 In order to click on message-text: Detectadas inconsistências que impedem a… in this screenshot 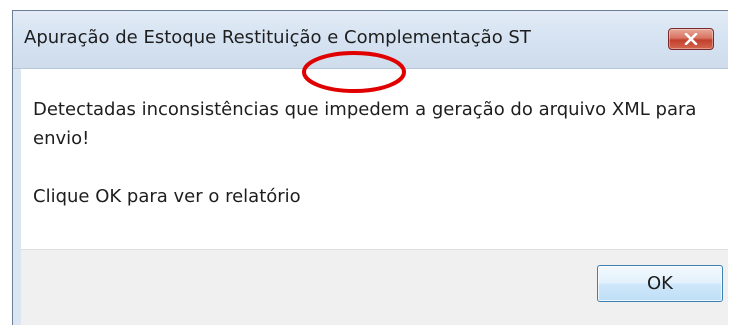, I will do `click(365, 124)`.